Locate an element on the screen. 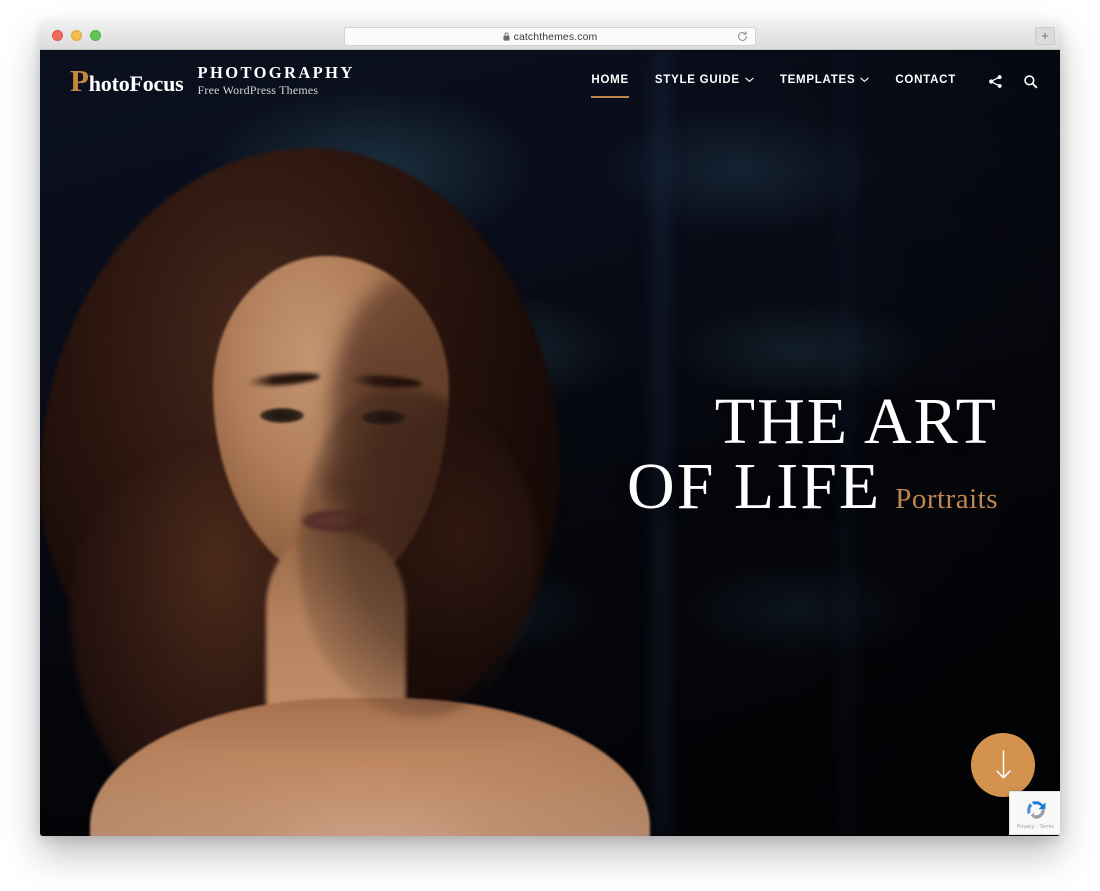 This screenshot has height=891, width=1100. site-title: PHOTOGRAPHY is located at coordinates (276, 73).